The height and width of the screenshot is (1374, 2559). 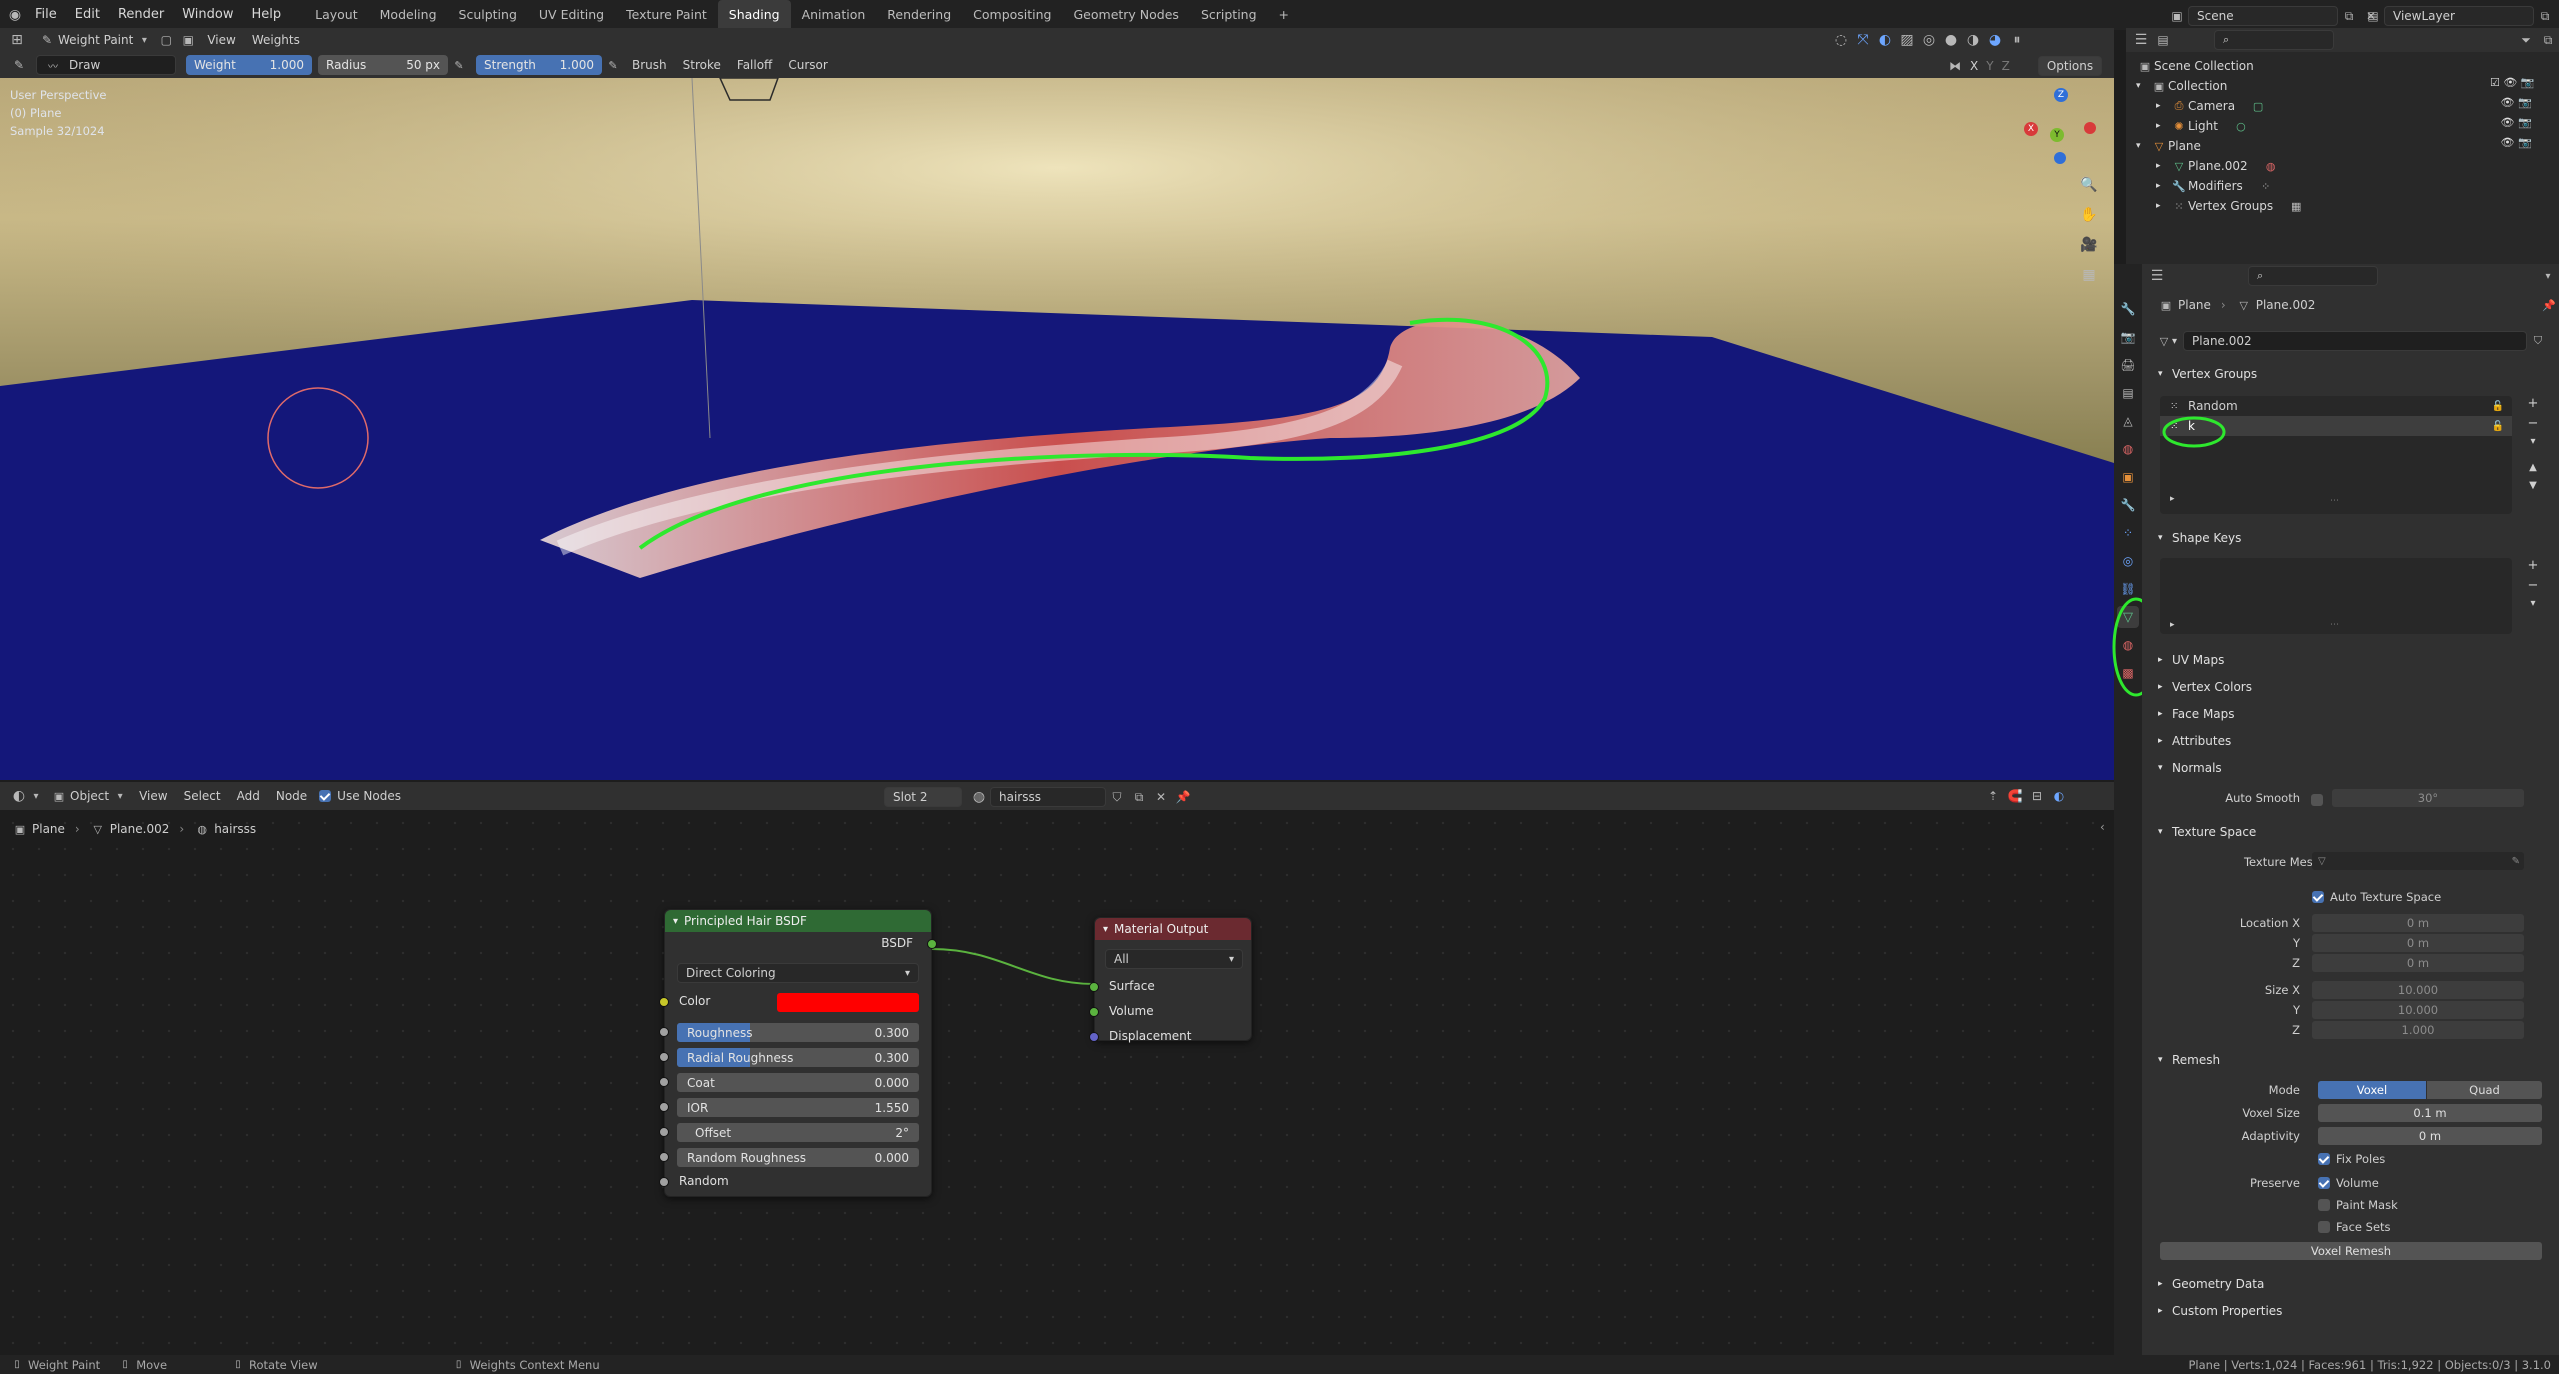 What do you see at coordinates (153, 796) in the screenshot?
I see `menu-view: View` at bounding box center [153, 796].